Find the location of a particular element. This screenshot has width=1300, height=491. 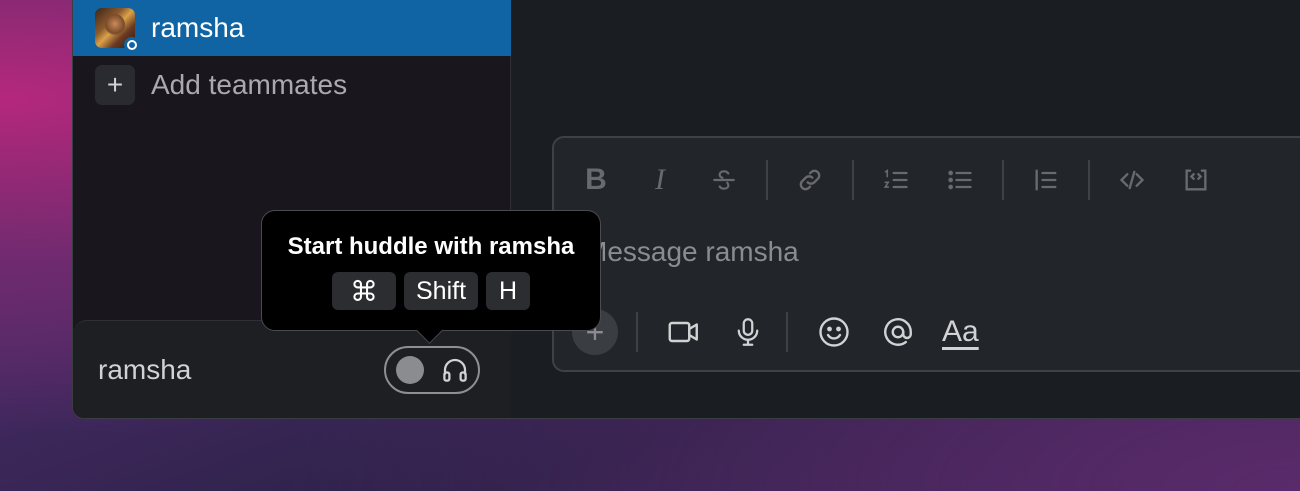

formatting-toolbar: B I is located at coordinates (906, 180).